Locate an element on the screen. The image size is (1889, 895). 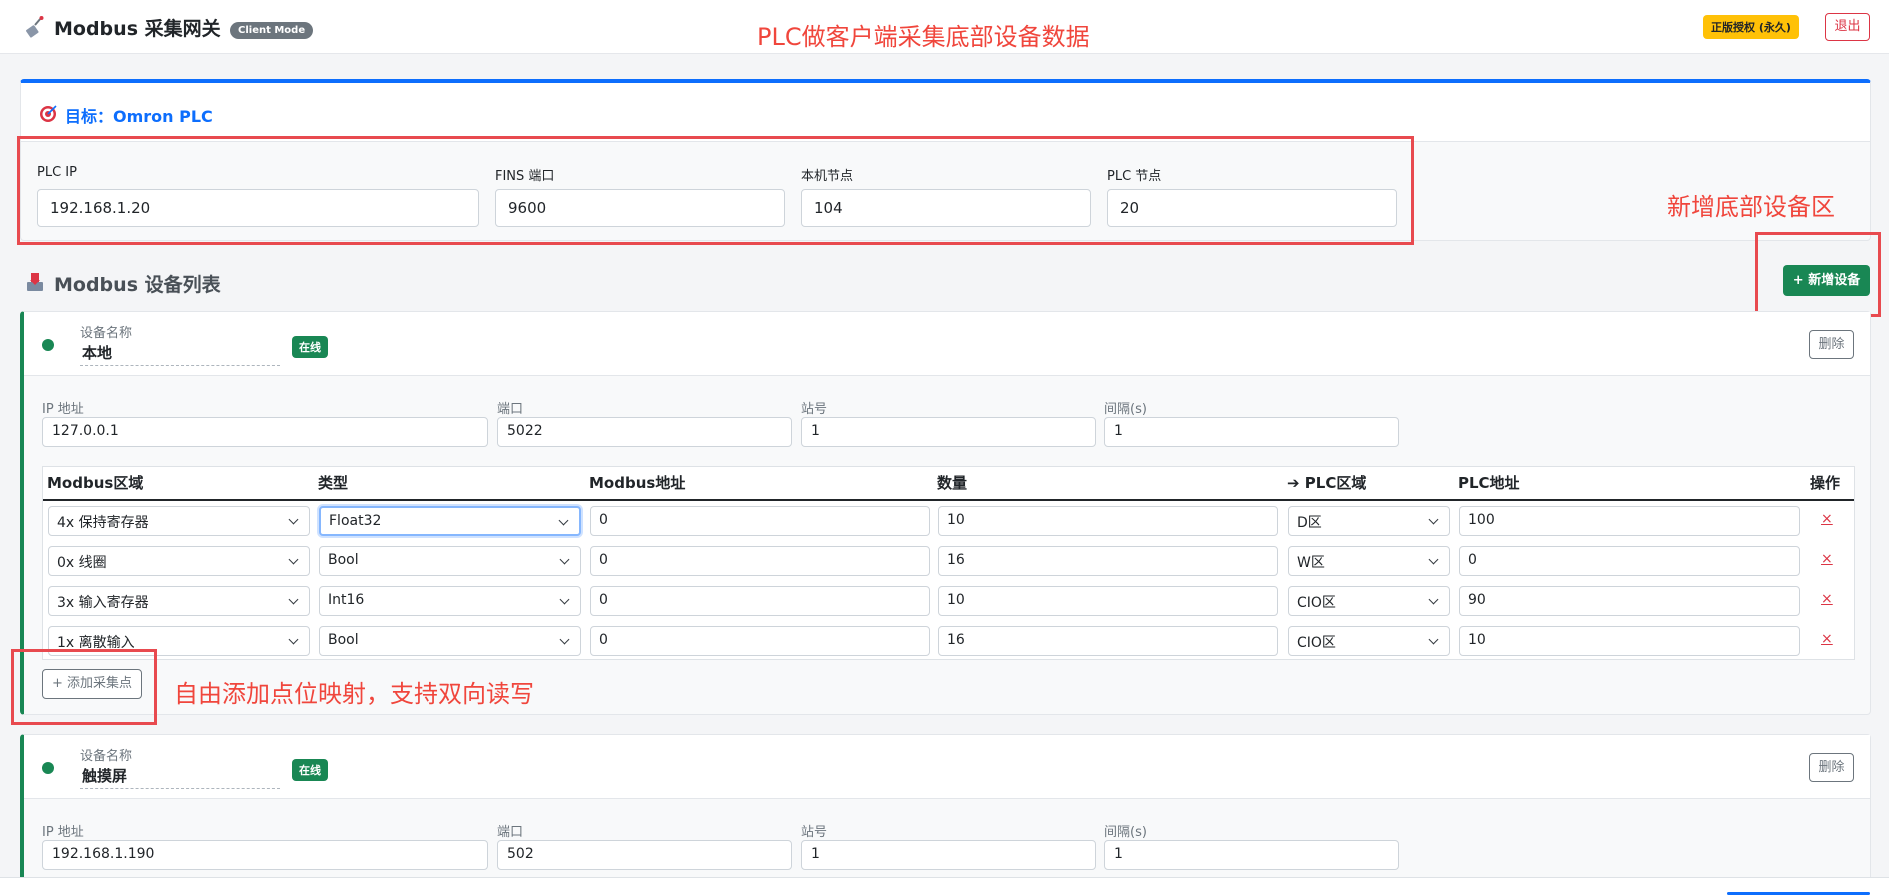
plc-area-select: W区 is located at coordinates (1369, 561).